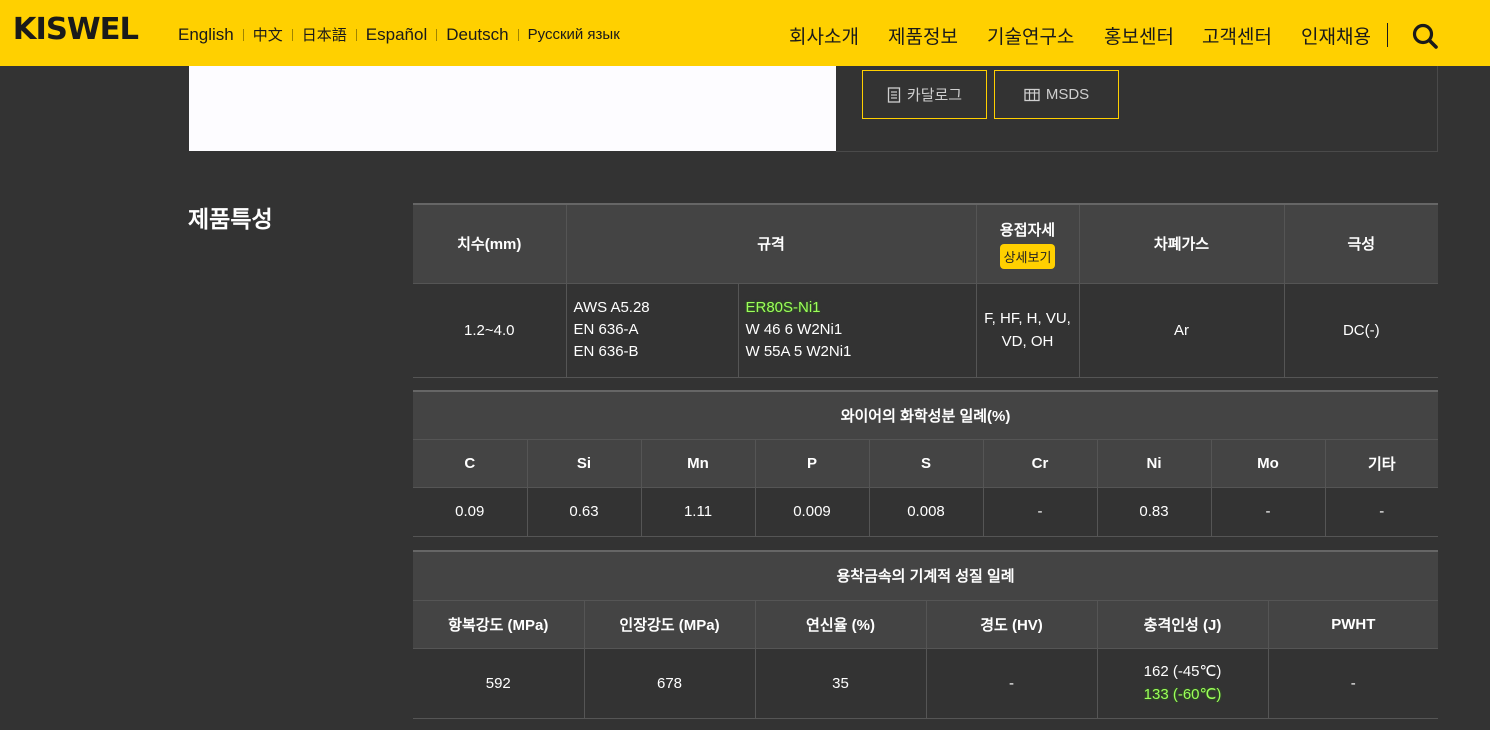 The height and width of the screenshot is (730, 1490). I want to click on chem-header: S, so click(926, 463).